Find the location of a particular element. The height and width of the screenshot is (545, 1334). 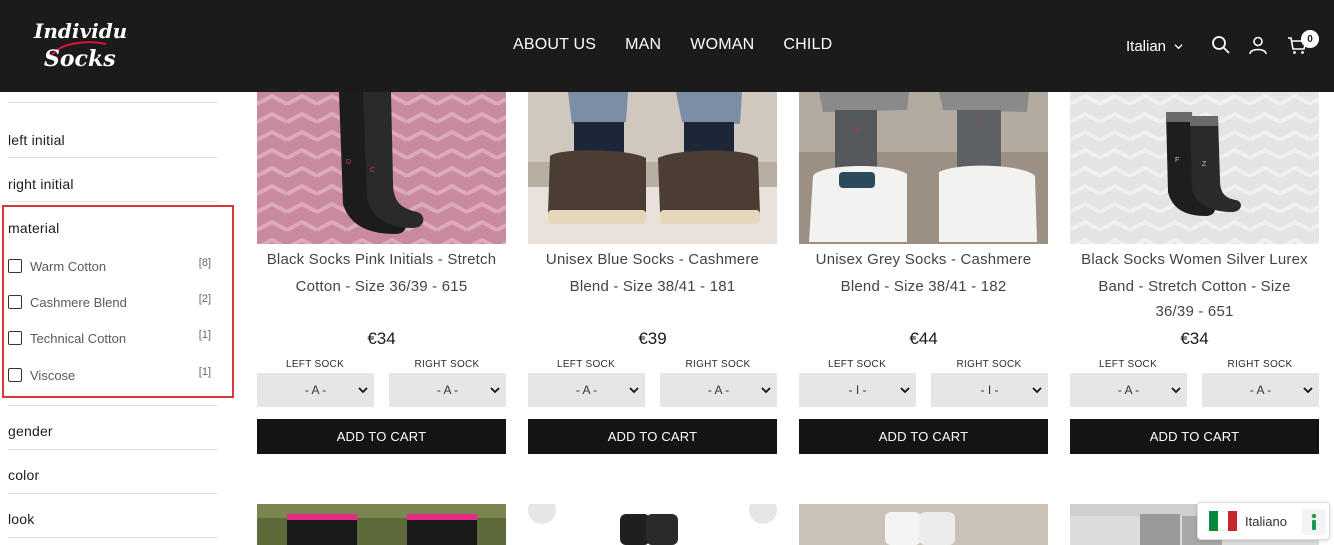

material-option-label: Viscose is located at coordinates (53, 375).